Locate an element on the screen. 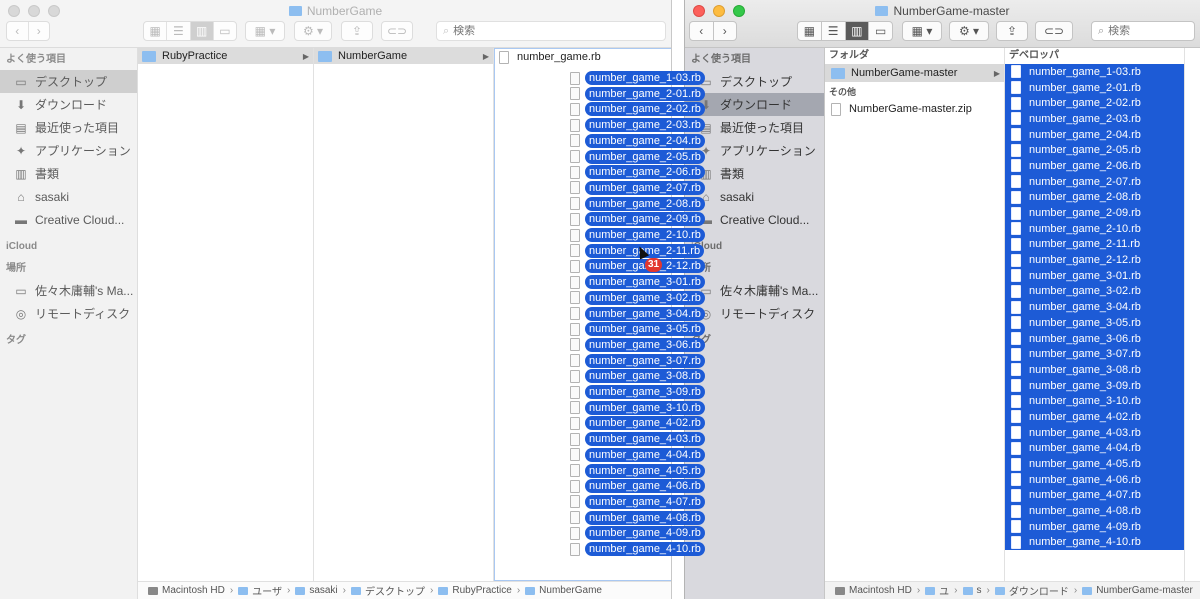  list-item: number_game_2-02.rb is located at coordinates (1094, 103).